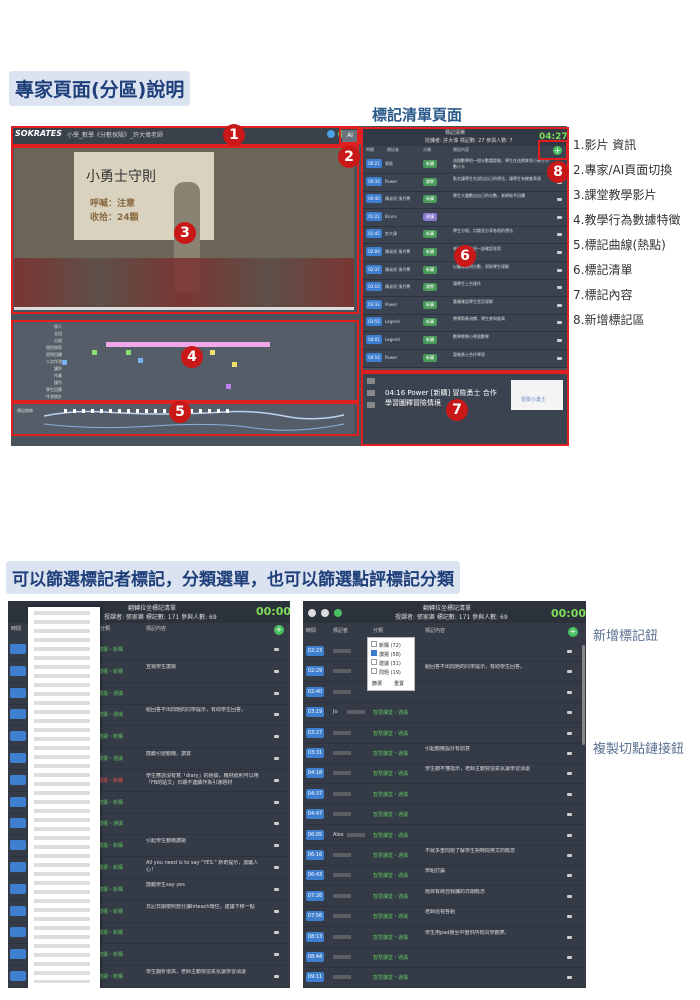 The height and width of the screenshot is (1000, 700). Describe the element at coordinates (444, 876) in the screenshot. I see `marker-row: 06:43 智慧課堂・通識 學組討論` at that location.